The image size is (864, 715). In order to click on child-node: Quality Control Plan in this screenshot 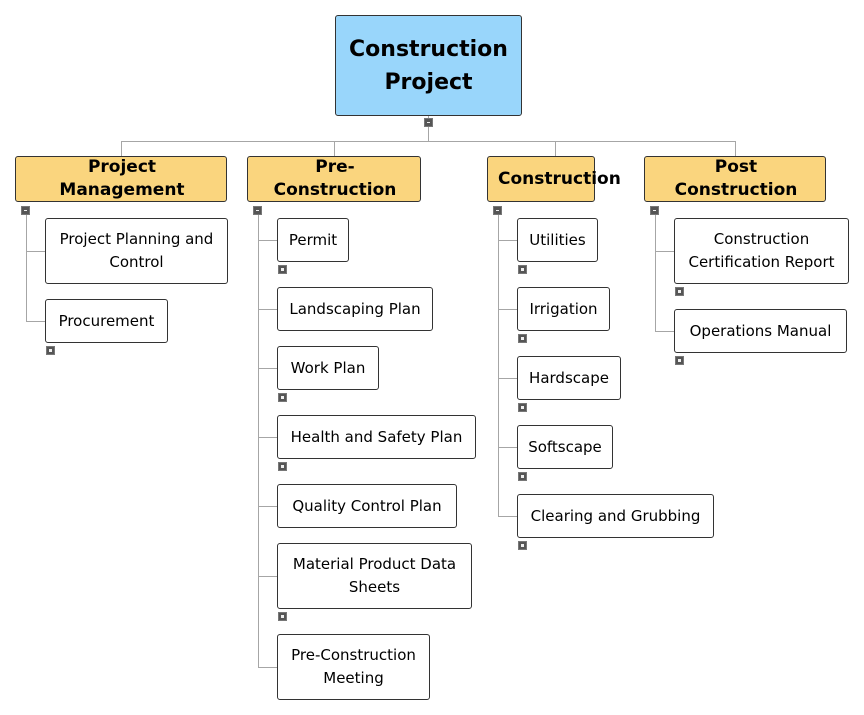, I will do `click(367, 506)`.